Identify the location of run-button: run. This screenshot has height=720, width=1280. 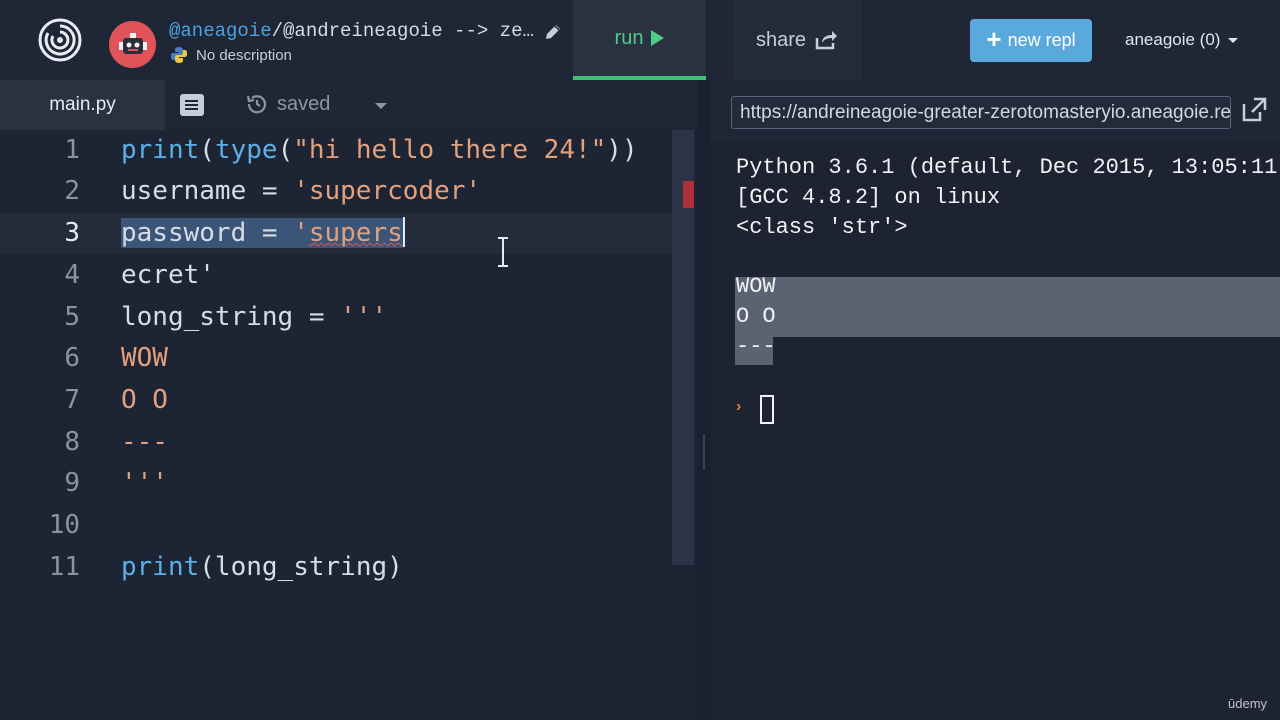
(639, 40).